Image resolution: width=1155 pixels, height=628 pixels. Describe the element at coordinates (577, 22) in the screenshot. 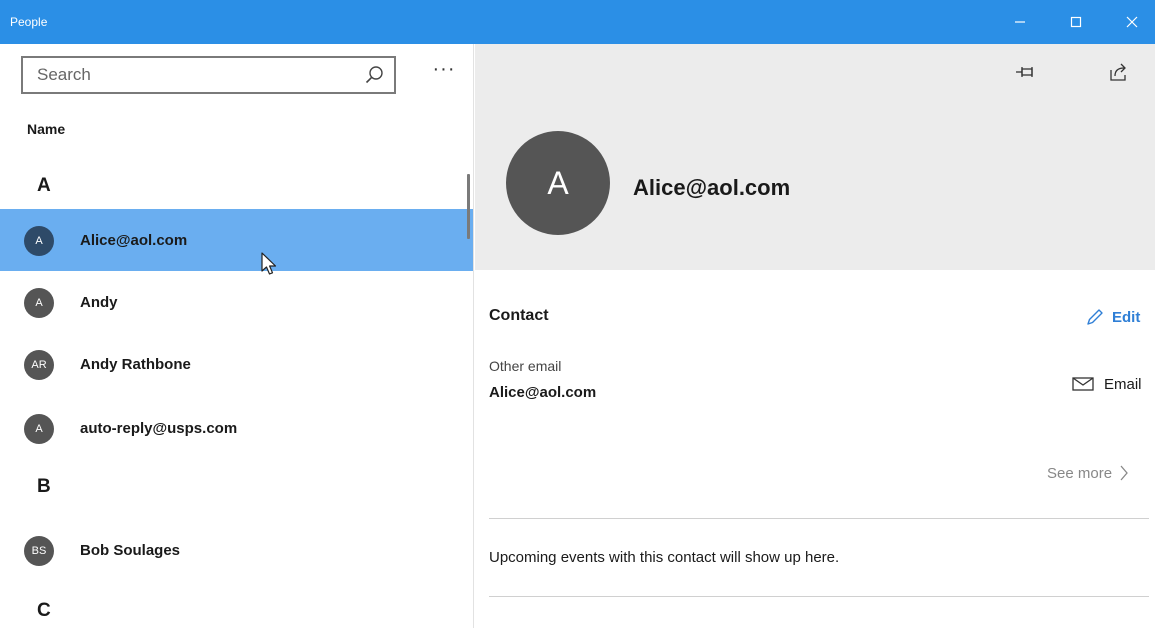

I see `title-bar: People` at that location.